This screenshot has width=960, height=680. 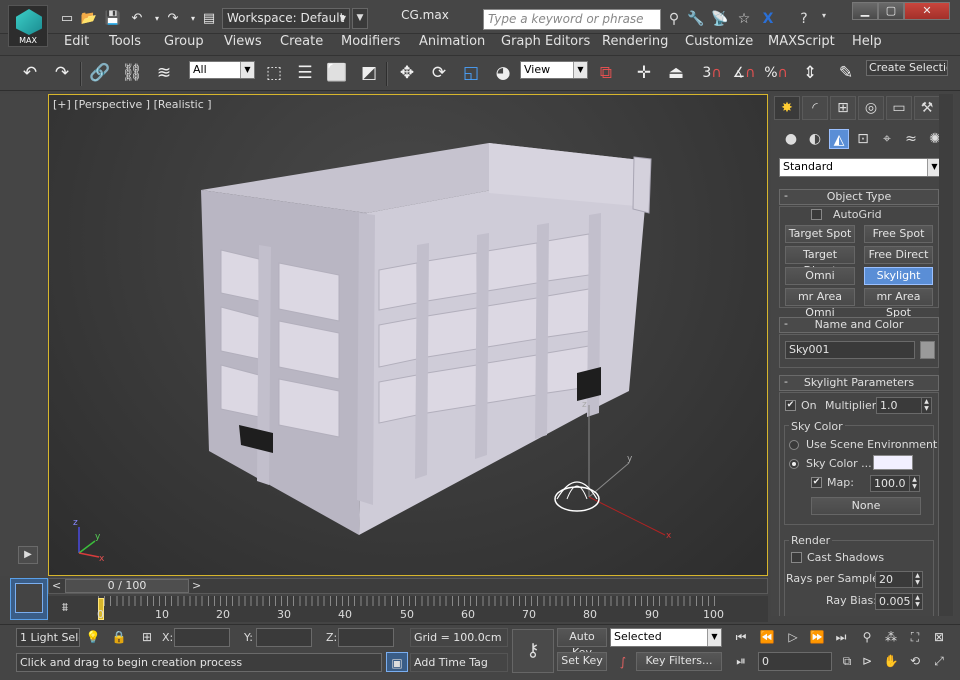 I want to click on modify-tab-icon: ◜, so click(x=815, y=108).